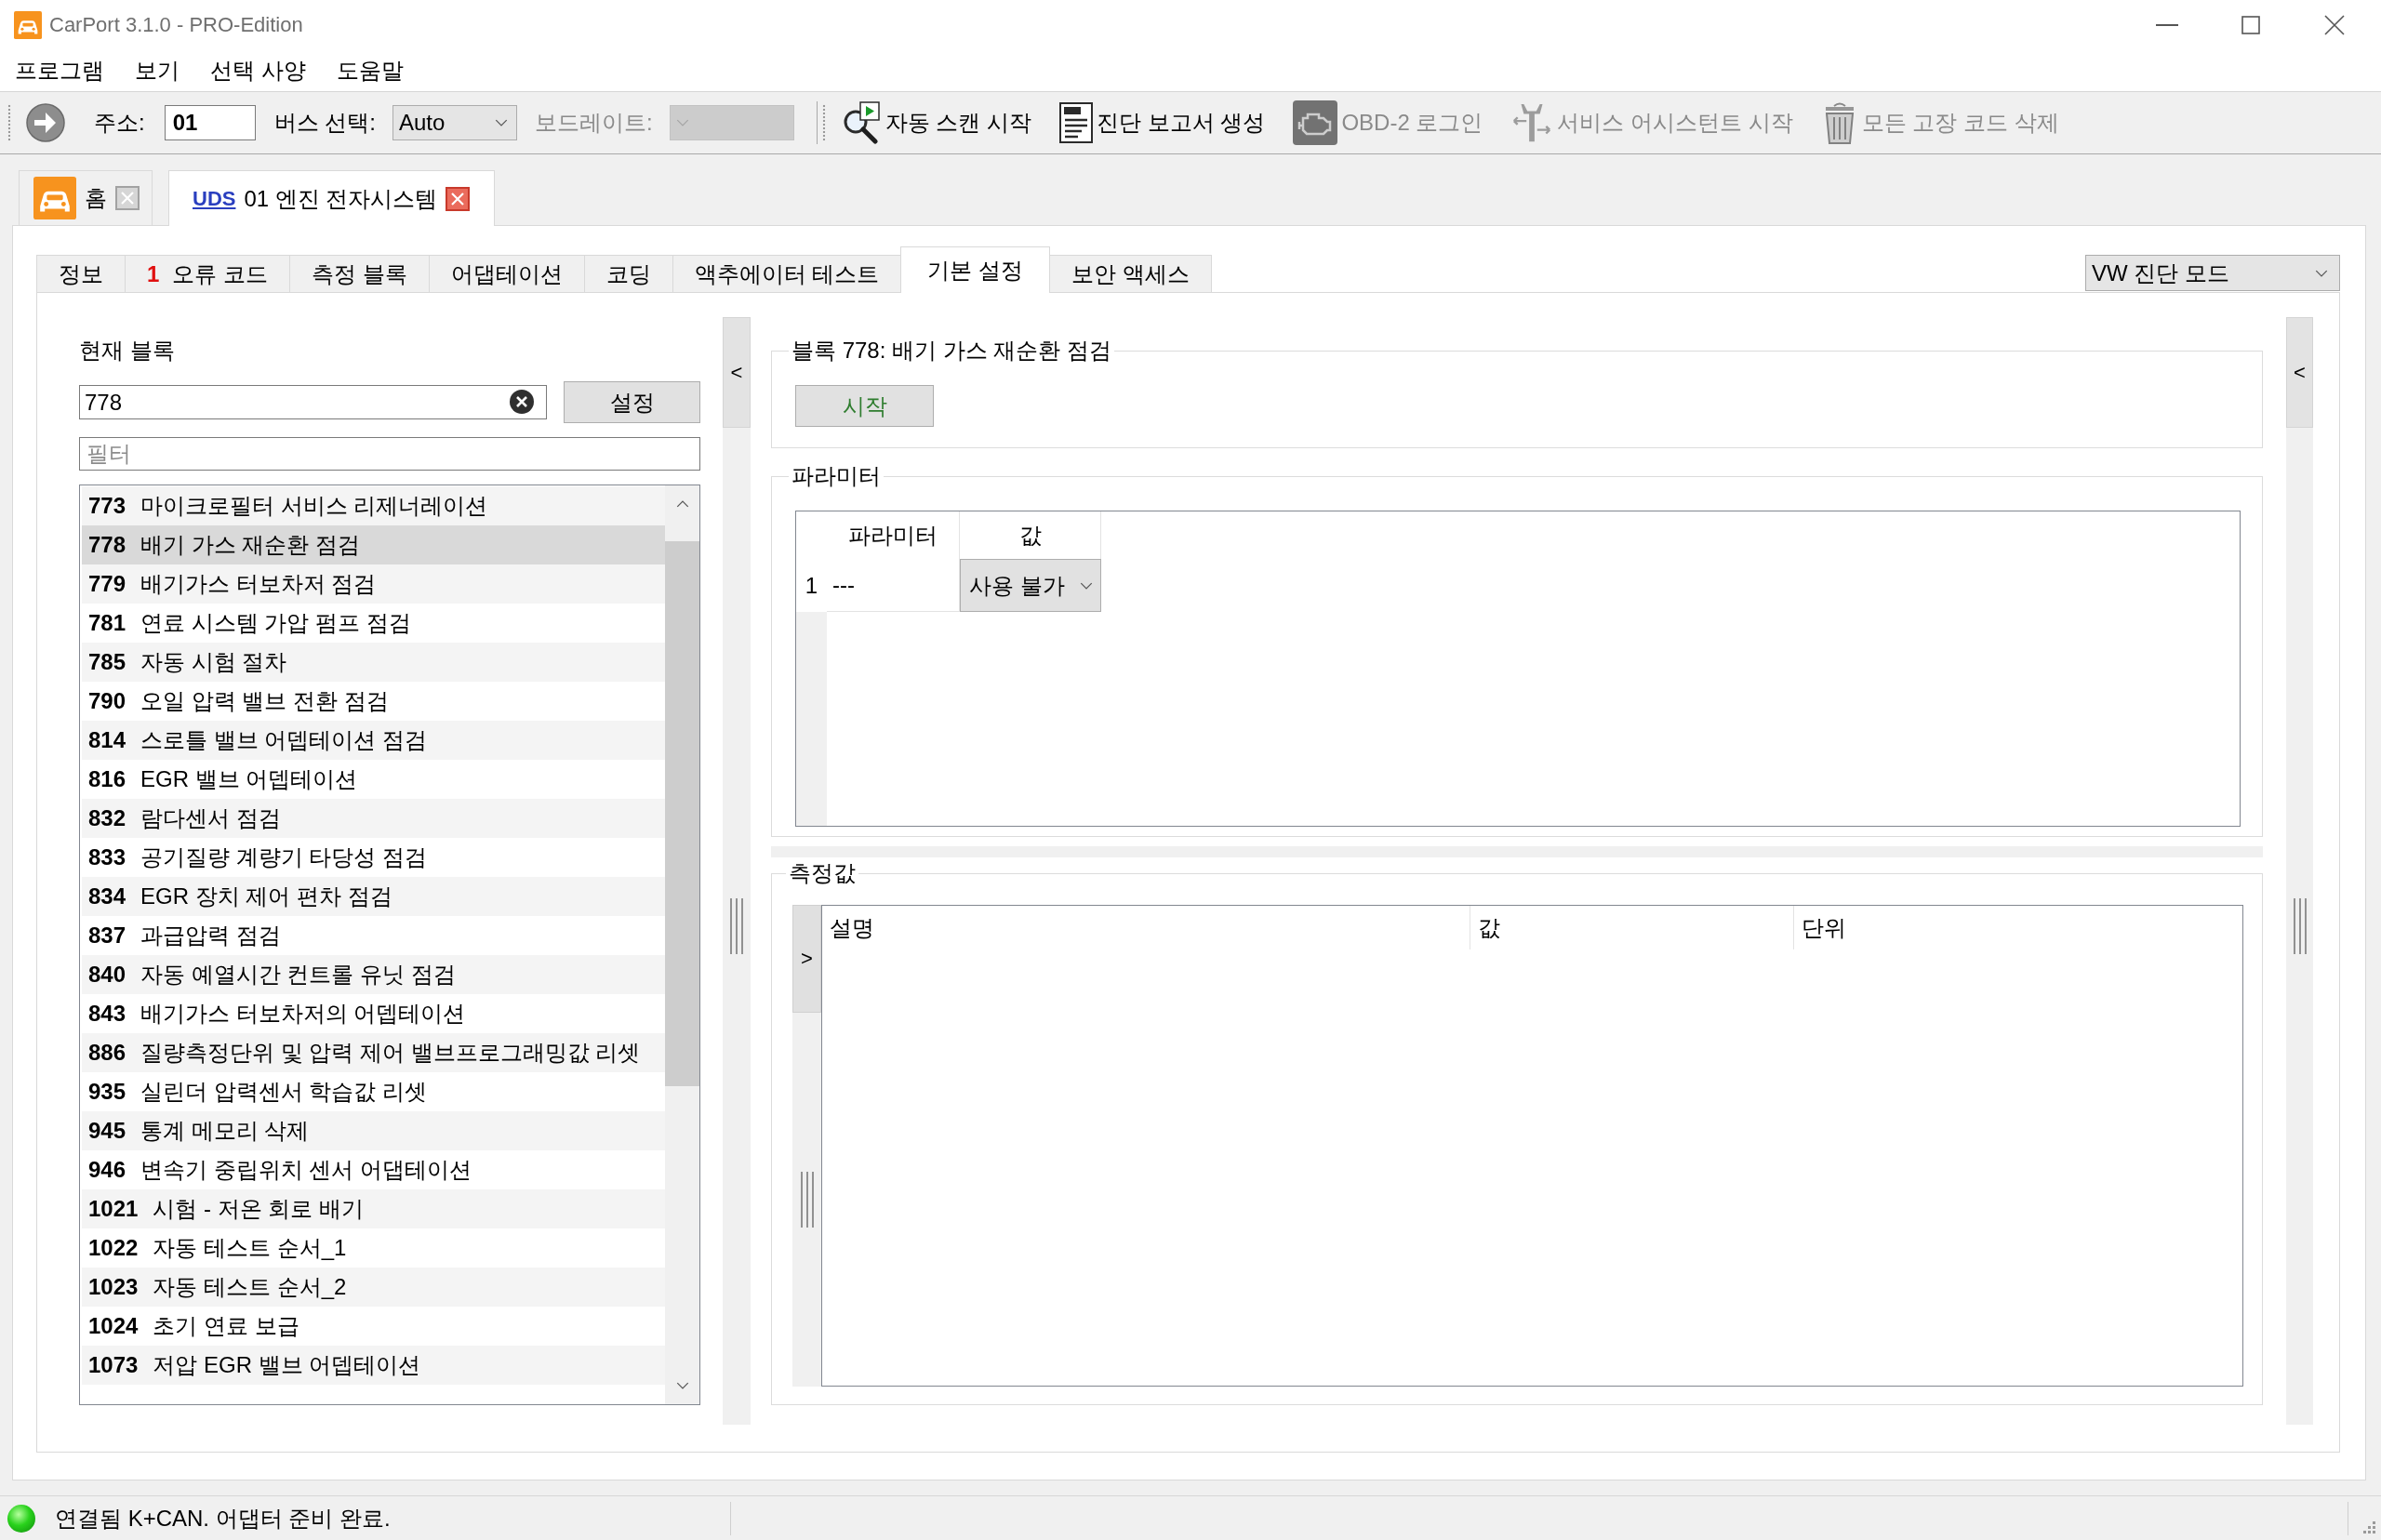  Describe the element at coordinates (628, 273) in the screenshot. I see `tab: 코딩` at that location.